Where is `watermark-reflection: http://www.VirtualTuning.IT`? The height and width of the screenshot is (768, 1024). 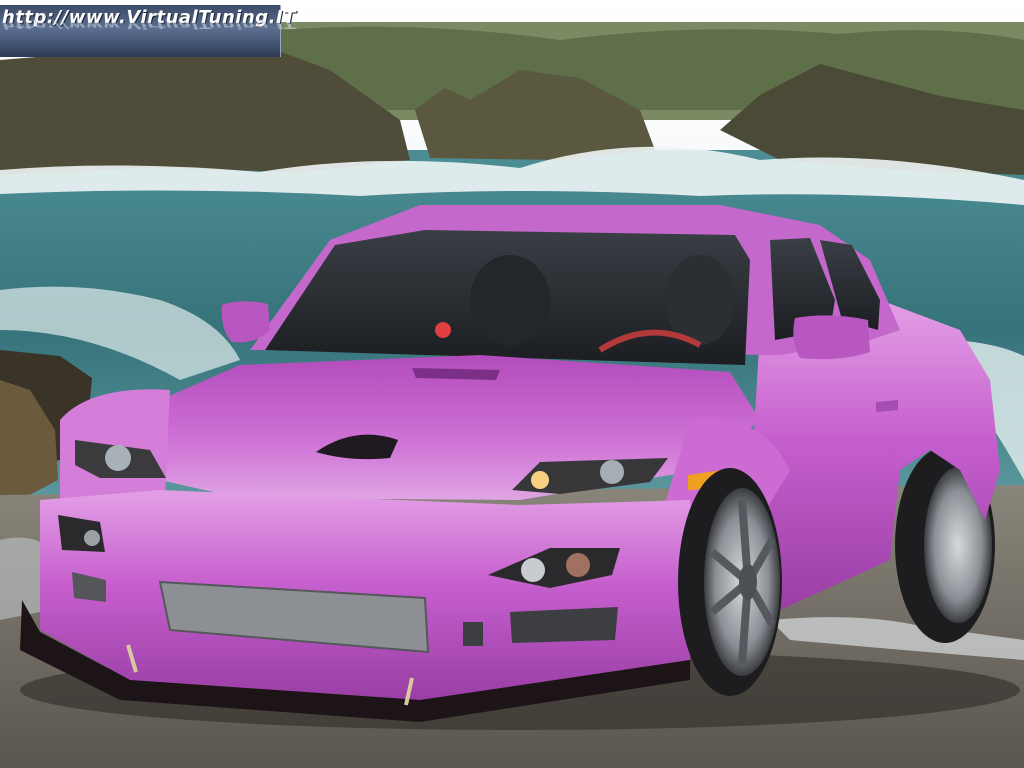
watermark-reflection: http://www.VirtualTuning.IT is located at coordinates (149, 25).